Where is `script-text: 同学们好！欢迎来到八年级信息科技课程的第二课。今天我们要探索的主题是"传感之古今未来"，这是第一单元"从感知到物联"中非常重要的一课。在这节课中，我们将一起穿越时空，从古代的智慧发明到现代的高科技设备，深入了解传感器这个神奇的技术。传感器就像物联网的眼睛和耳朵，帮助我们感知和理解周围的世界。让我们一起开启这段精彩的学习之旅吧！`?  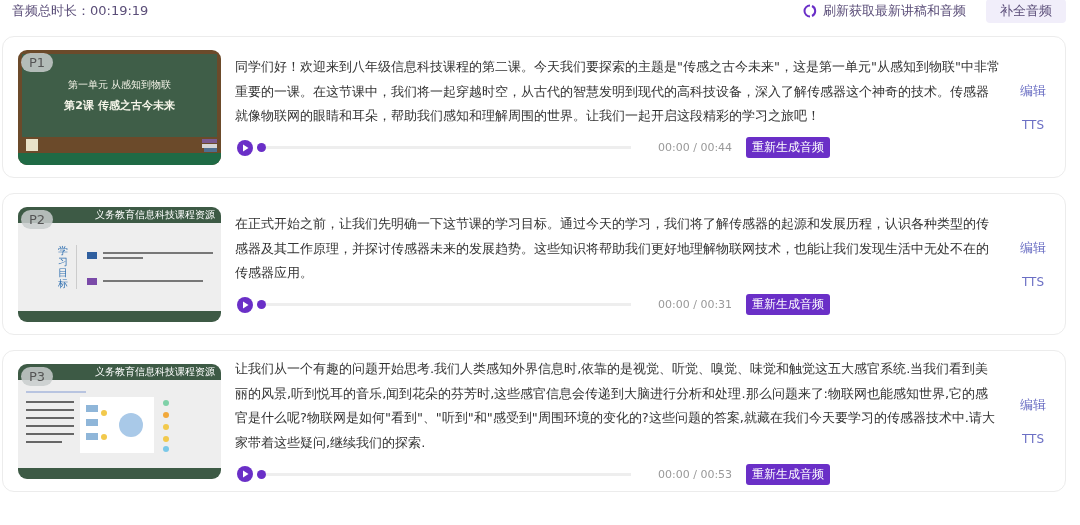 script-text: 同学们好！欢迎来到八年级信息科技课程的第二课。今天我们要探索的主题是"传感之古今未来"，这是第一单元"从感知到物联"中非常重要的一课。在这节课中，我们将一起穿越时空，从古代的智慧发明到现代的高科技设备，深入了解传感器这个神奇的技术。传感器就像物联网的眼睛和耳朵，帮助我们感知和理解周围的世界。让我们一起开启这段精彩的学习之旅吧！ is located at coordinates (618, 92).